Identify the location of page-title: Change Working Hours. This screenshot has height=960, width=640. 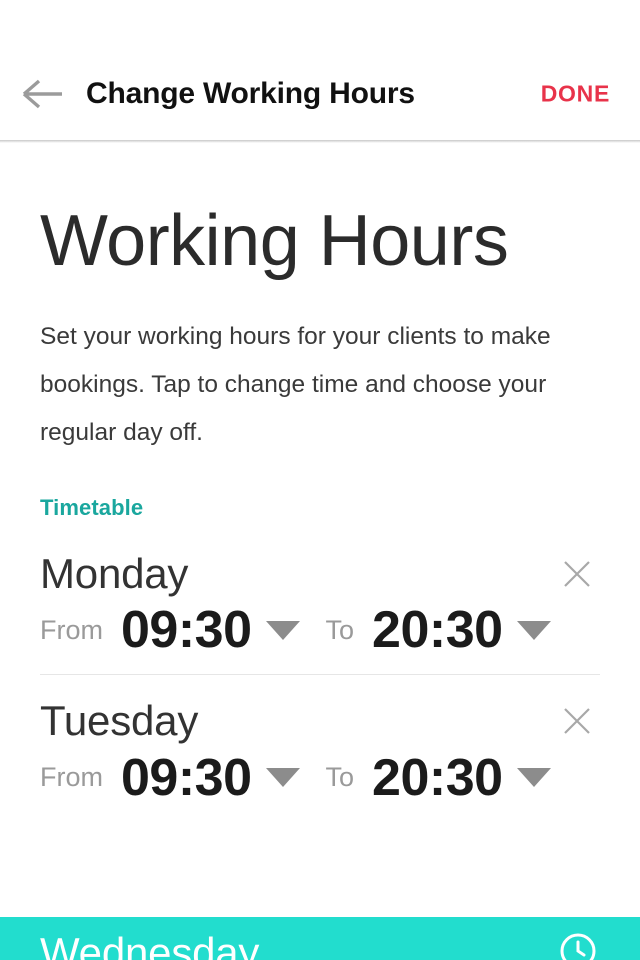
(250, 93).